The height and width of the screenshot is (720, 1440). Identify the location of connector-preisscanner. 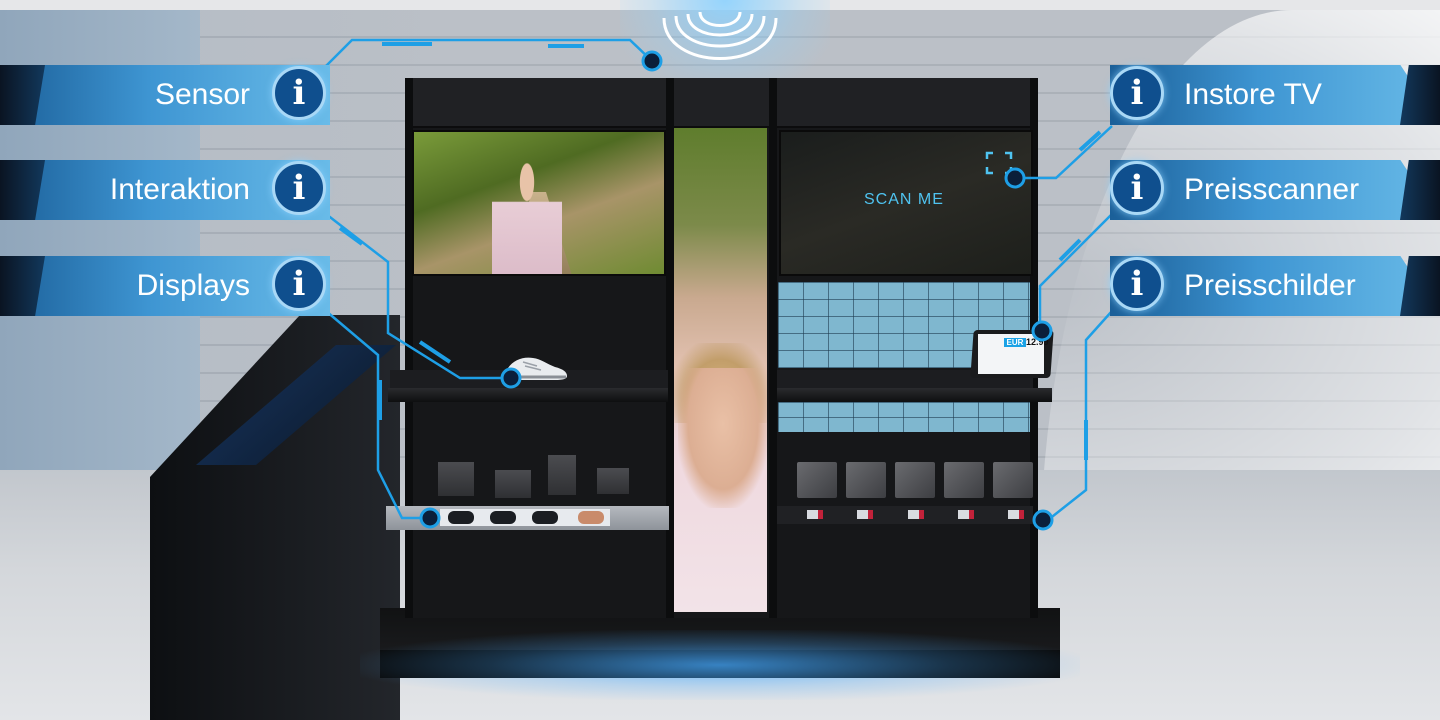
(1075, 272).